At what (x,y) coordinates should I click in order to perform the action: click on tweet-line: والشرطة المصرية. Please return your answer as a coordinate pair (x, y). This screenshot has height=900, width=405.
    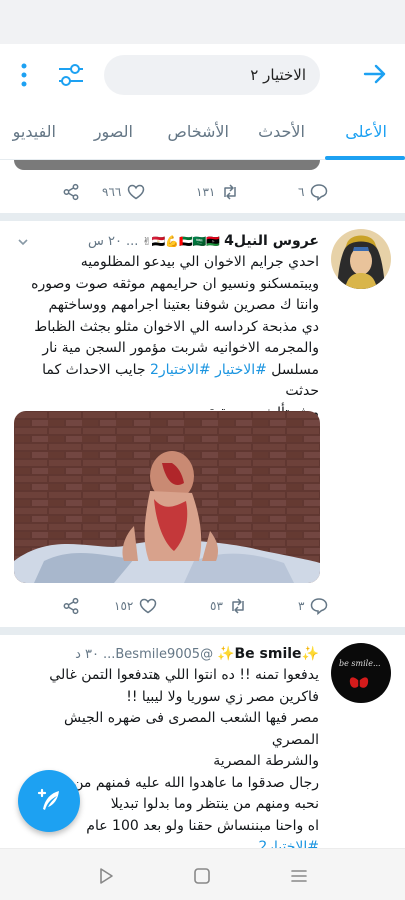
    Looking at the image, I should click on (266, 761).